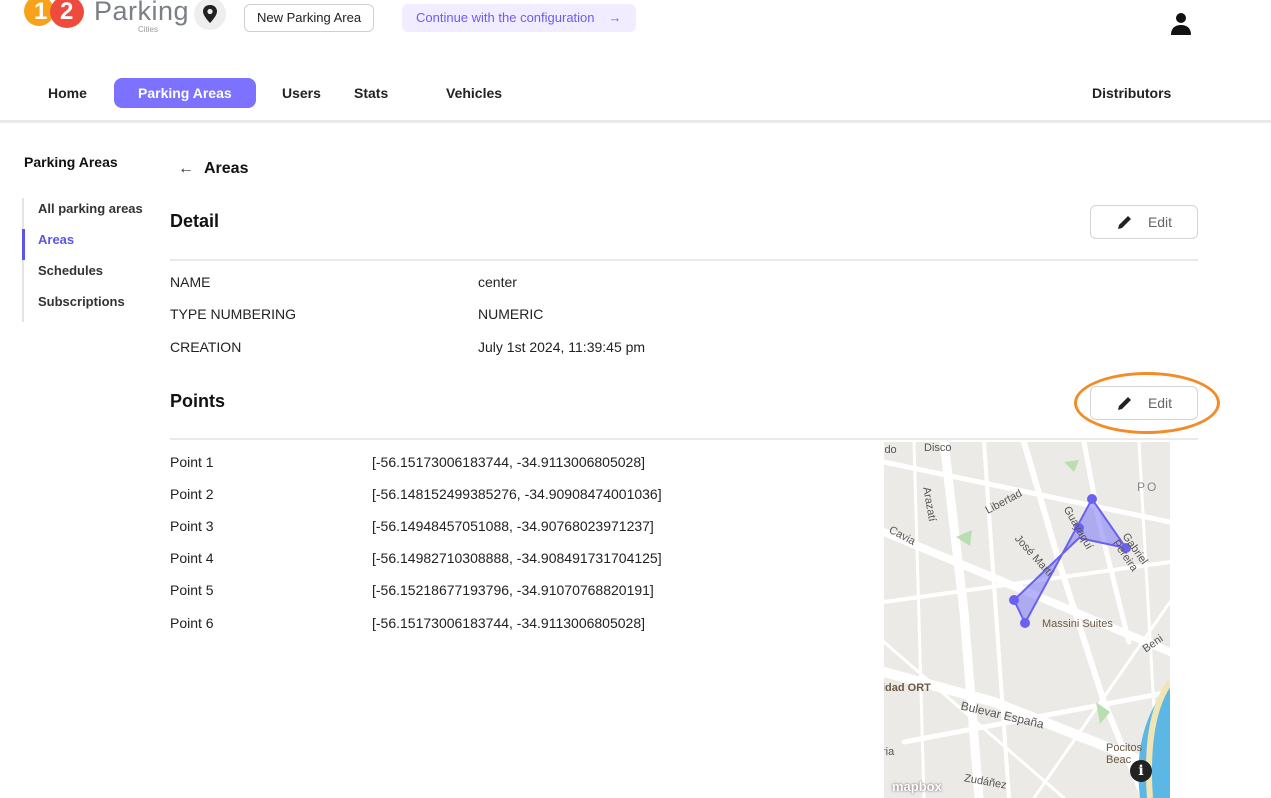 The image size is (1271, 798). What do you see at coordinates (890, 450) in the screenshot?
I see `map-label-ido: ido` at bounding box center [890, 450].